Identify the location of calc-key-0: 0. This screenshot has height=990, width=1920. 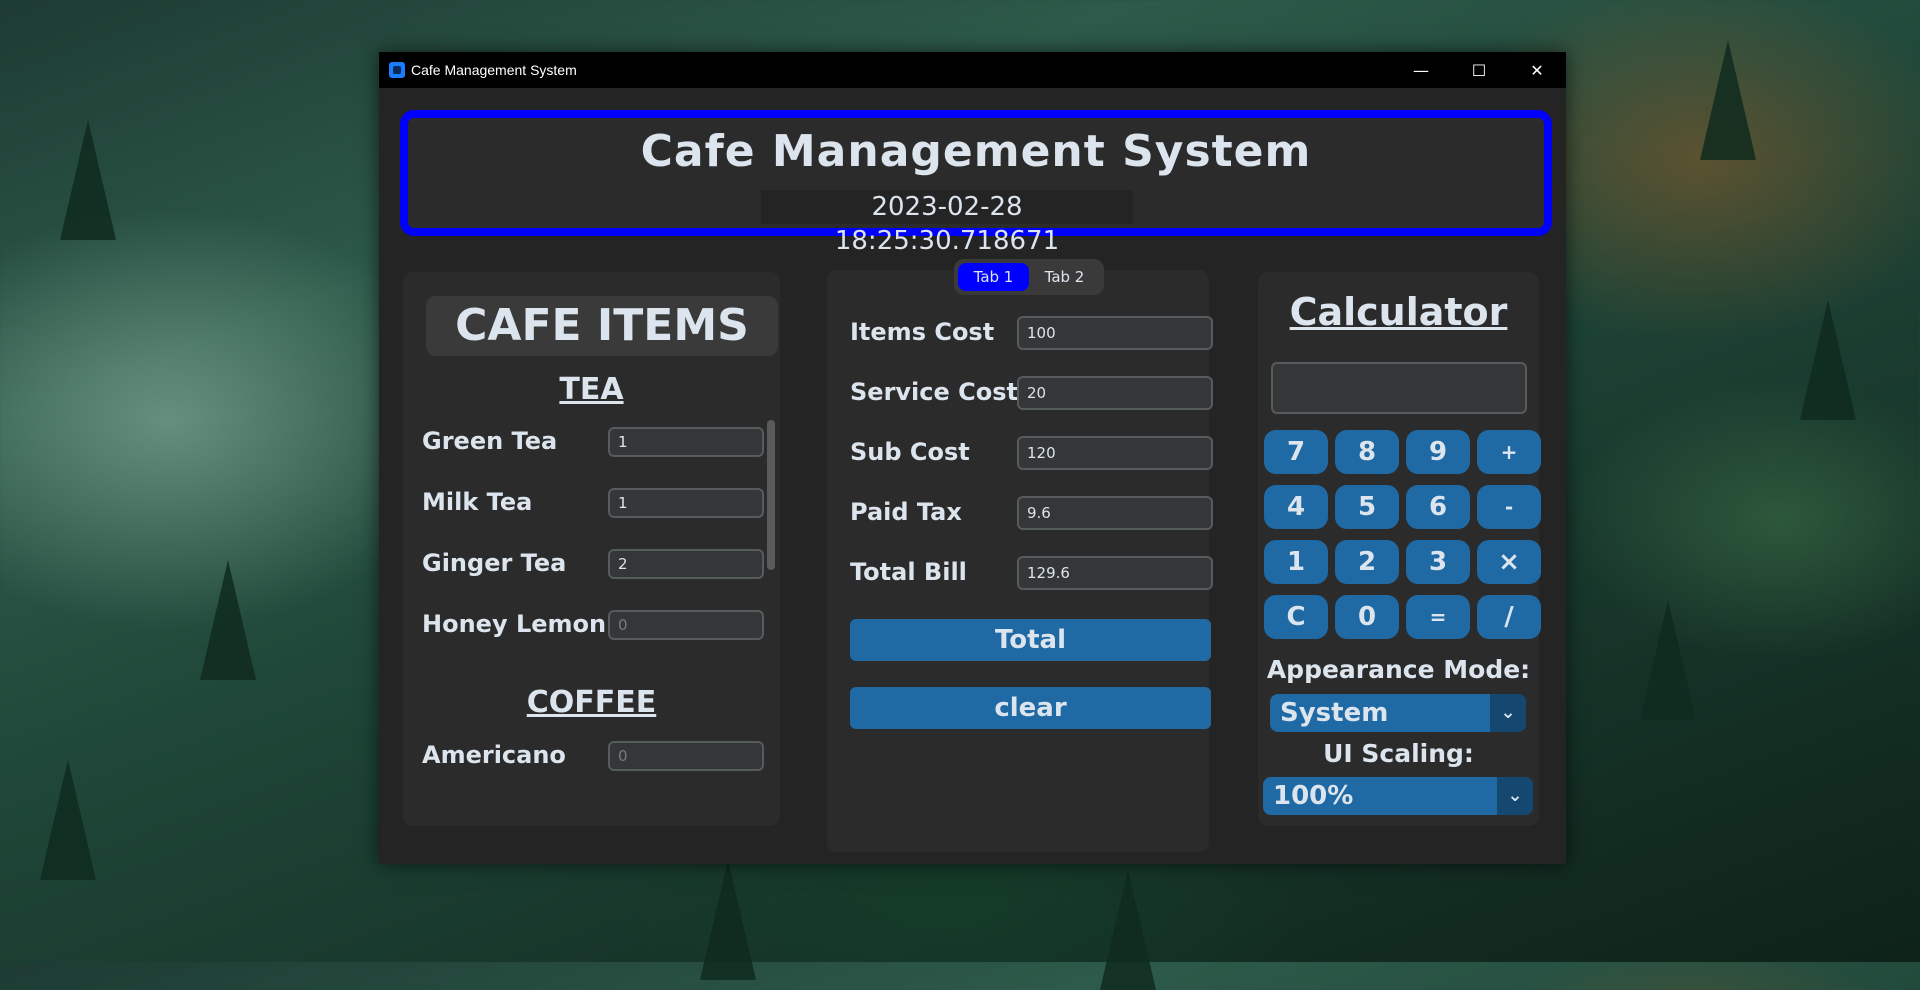
(1367, 617).